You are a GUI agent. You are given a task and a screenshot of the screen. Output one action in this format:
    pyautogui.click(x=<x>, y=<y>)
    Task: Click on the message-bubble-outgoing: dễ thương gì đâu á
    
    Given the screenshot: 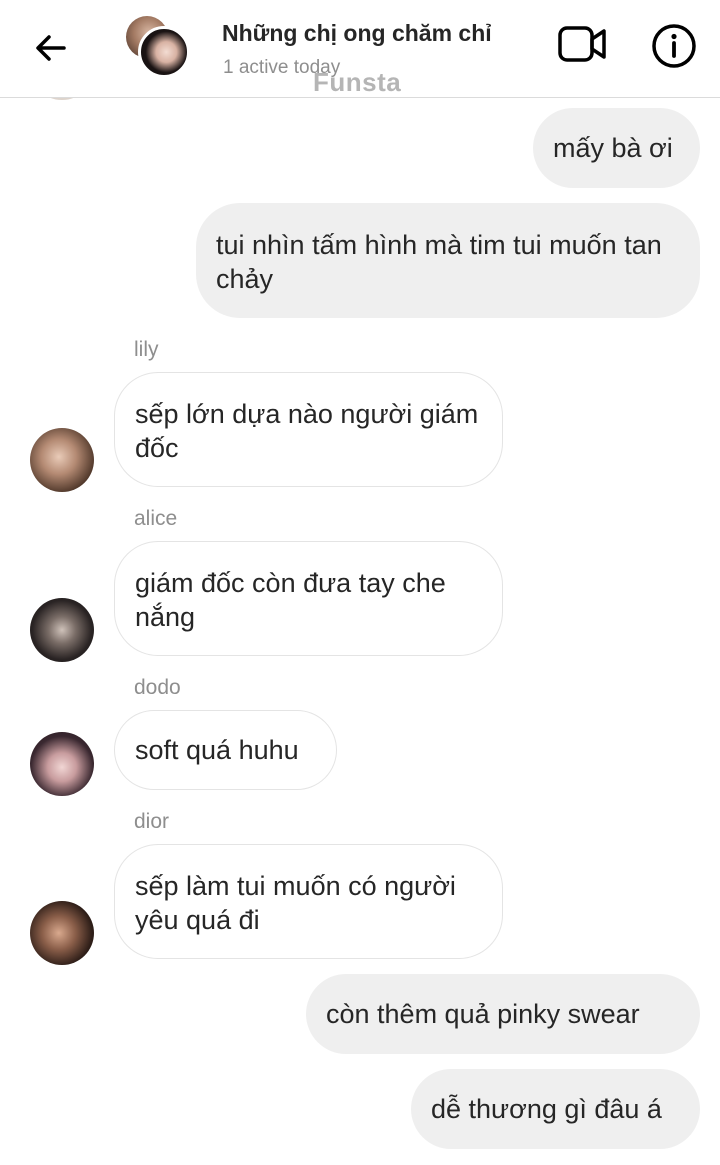 What is the action you would take?
    pyautogui.click(x=555, y=1109)
    